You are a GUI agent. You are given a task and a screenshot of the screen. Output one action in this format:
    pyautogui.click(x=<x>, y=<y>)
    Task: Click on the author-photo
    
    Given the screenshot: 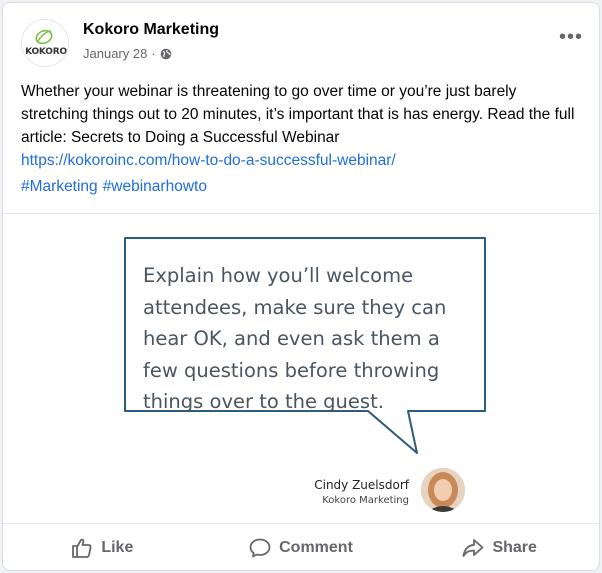 What is the action you would take?
    pyautogui.click(x=443, y=490)
    